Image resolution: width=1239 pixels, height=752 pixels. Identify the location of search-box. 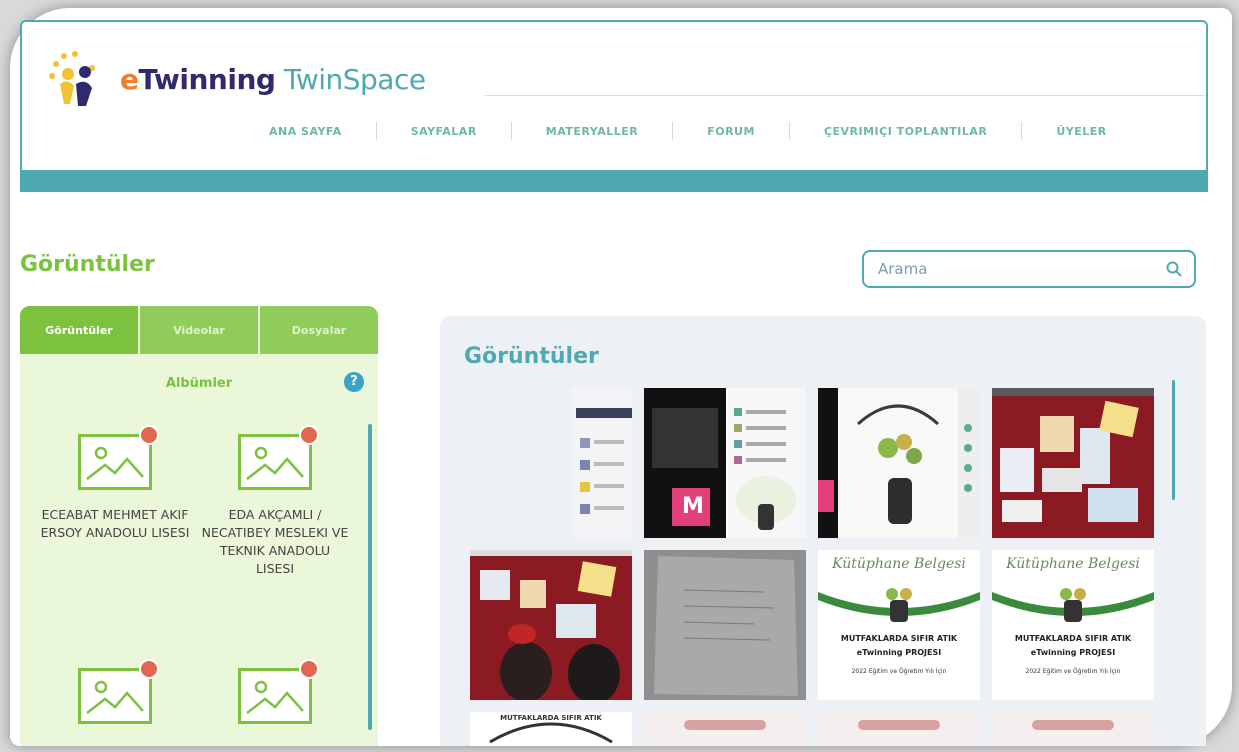
(1029, 269).